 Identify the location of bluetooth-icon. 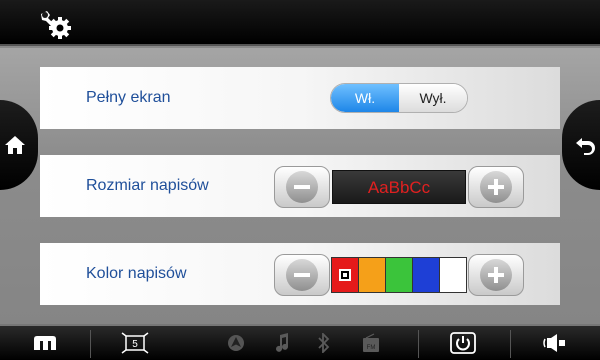
(324, 343).